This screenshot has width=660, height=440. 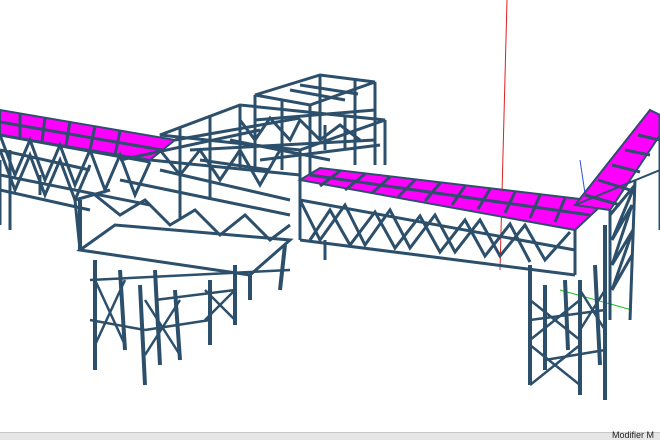 I want to click on status-bar: Modifier M, so click(x=330, y=435).